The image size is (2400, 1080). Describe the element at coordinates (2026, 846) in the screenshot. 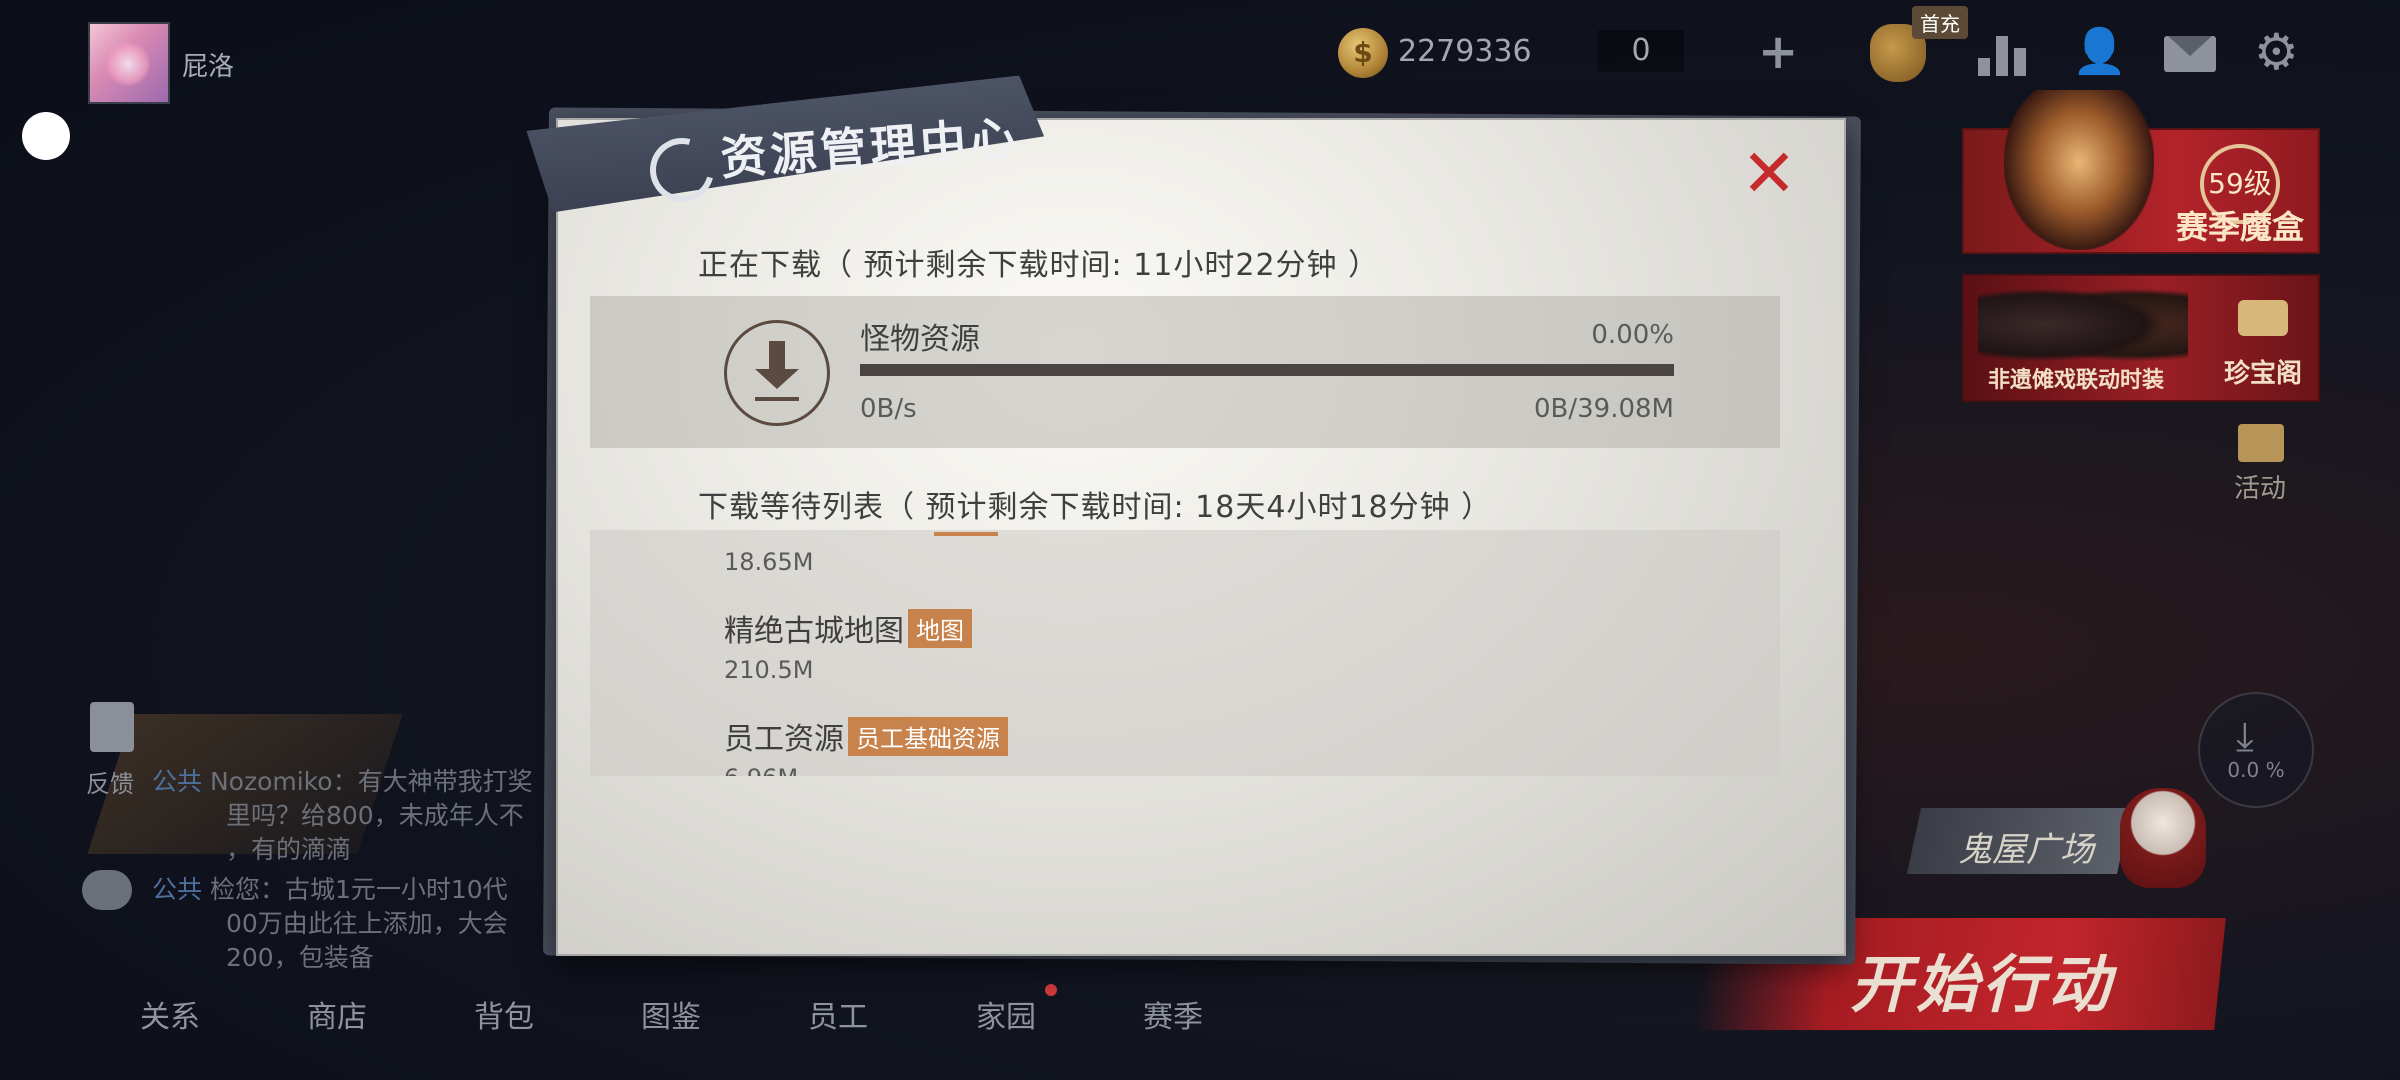

I see `haunted-square-label: 鬼屋广场` at that location.